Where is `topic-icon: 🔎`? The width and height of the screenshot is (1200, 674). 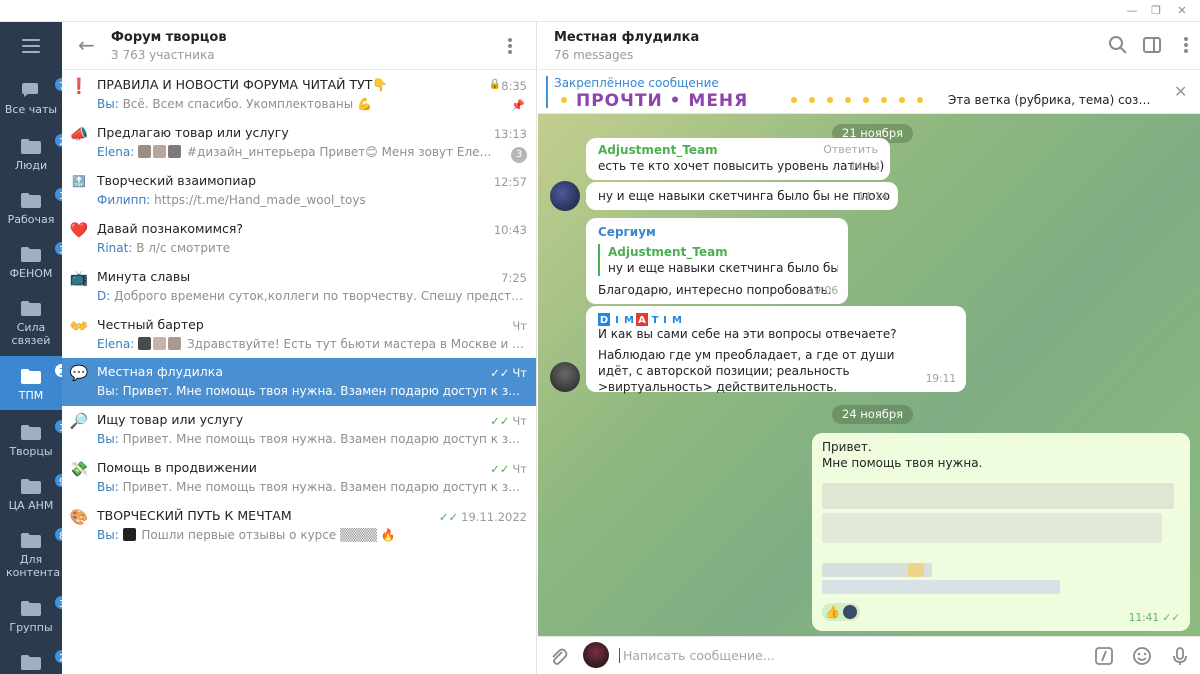
topic-icon: 🔎 is located at coordinates (79, 421).